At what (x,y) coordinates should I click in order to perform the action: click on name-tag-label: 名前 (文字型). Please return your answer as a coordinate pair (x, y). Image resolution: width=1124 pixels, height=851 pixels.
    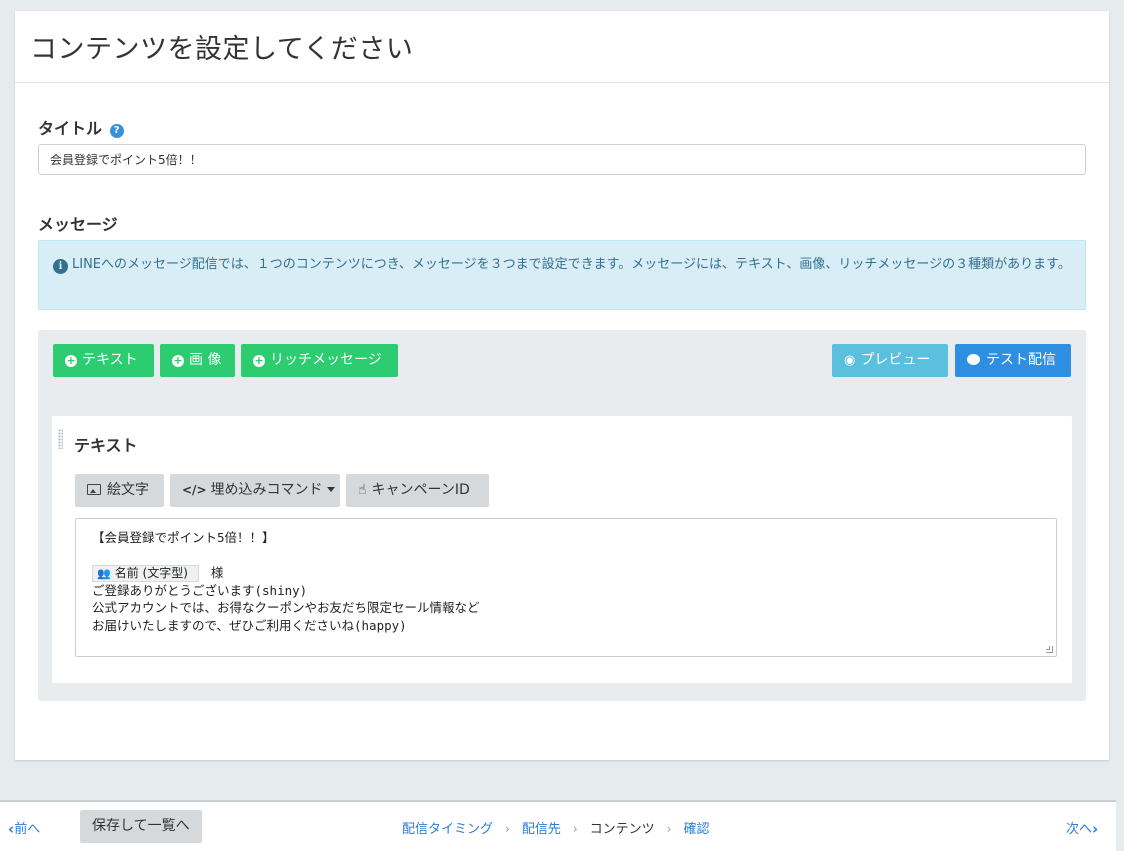
    Looking at the image, I should click on (151, 573).